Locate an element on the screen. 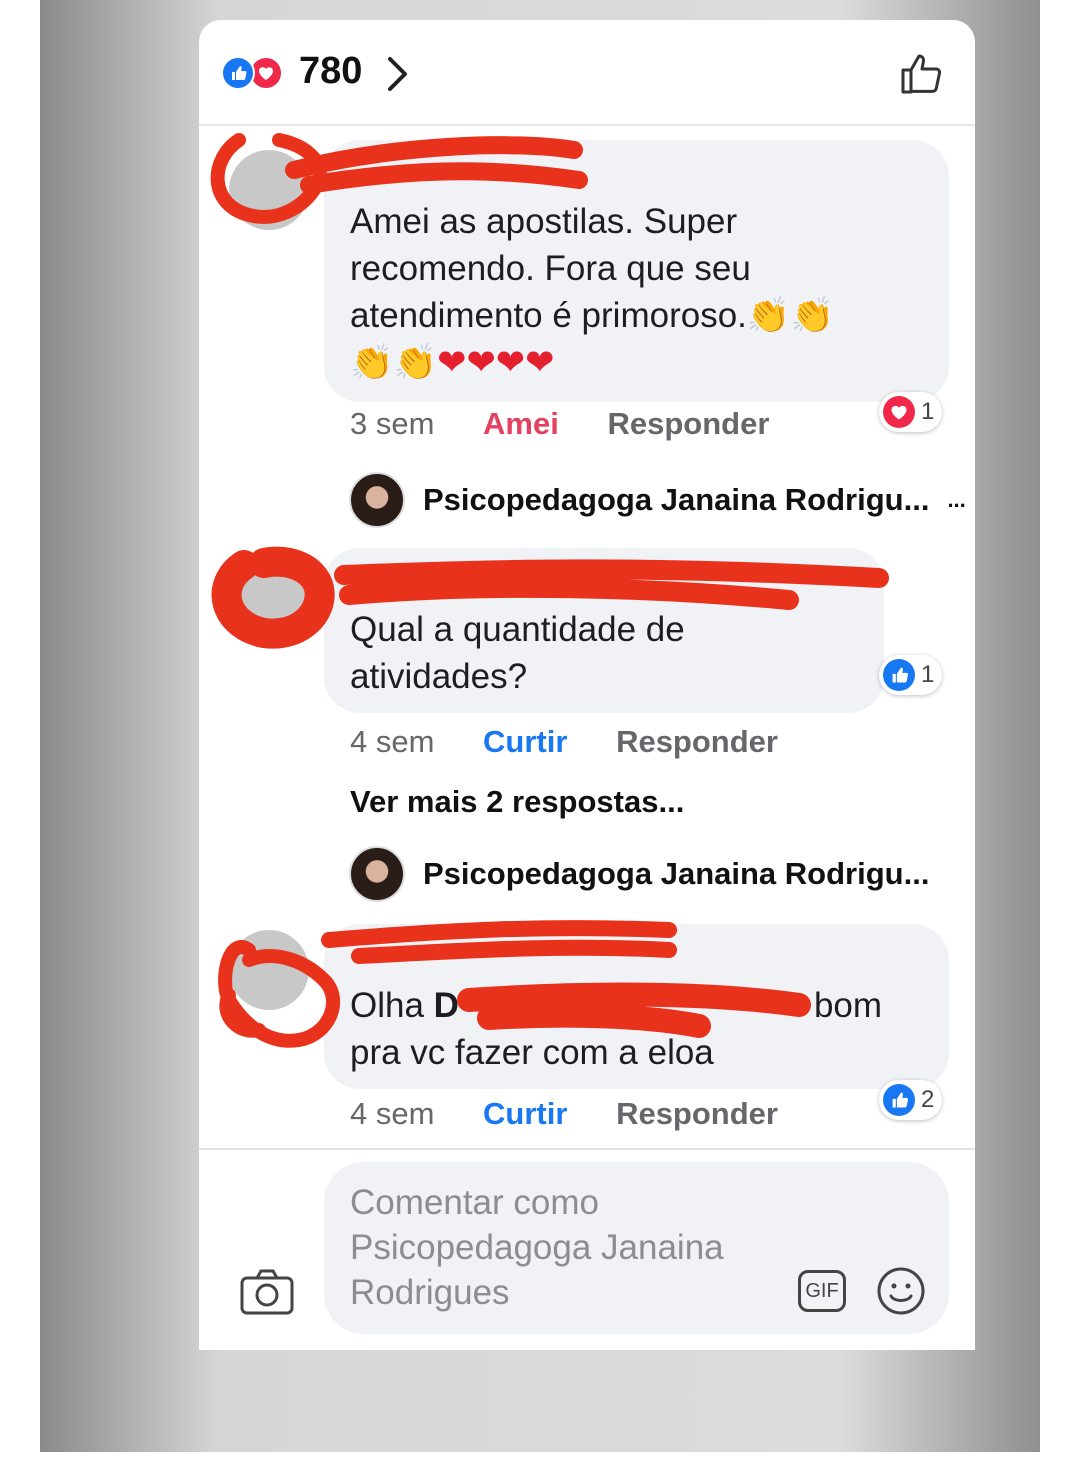 This screenshot has width=1080, height=1461. reaction-badge-count: 2 is located at coordinates (928, 1099).